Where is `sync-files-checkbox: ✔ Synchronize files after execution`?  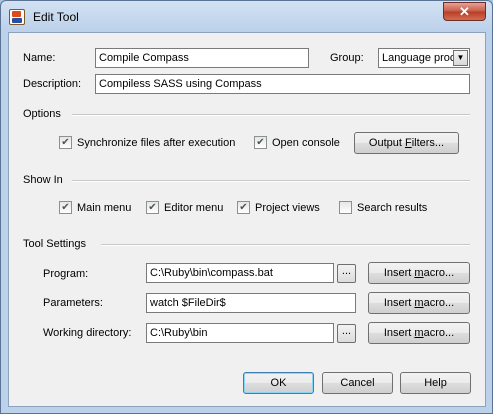 sync-files-checkbox: ✔ Synchronize files after execution is located at coordinates (147, 142).